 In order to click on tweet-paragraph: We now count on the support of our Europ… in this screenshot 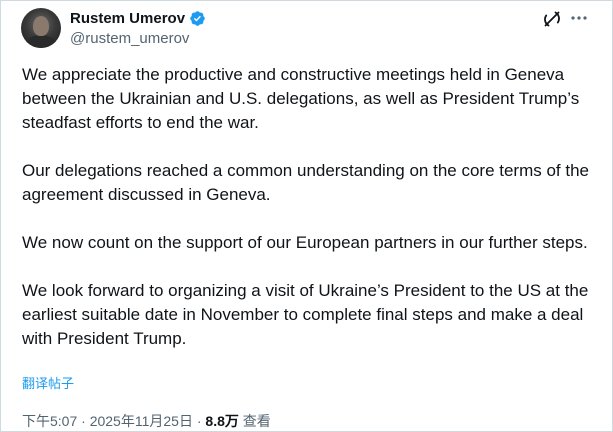, I will do `click(305, 242)`.